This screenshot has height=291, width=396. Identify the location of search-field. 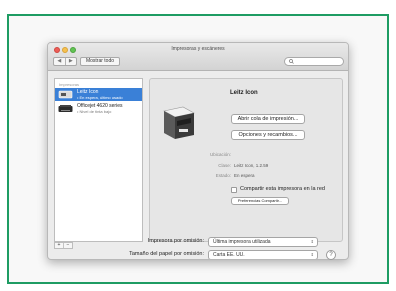
(314, 61).